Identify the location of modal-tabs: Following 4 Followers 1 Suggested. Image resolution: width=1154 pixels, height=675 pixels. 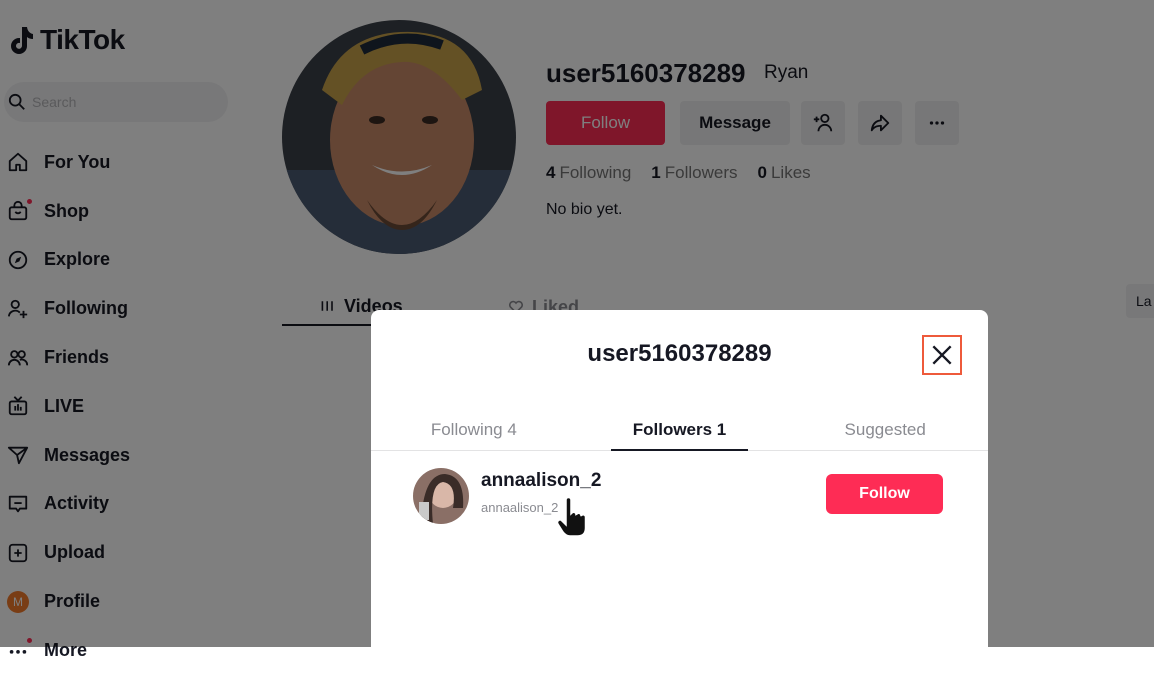
(679, 430).